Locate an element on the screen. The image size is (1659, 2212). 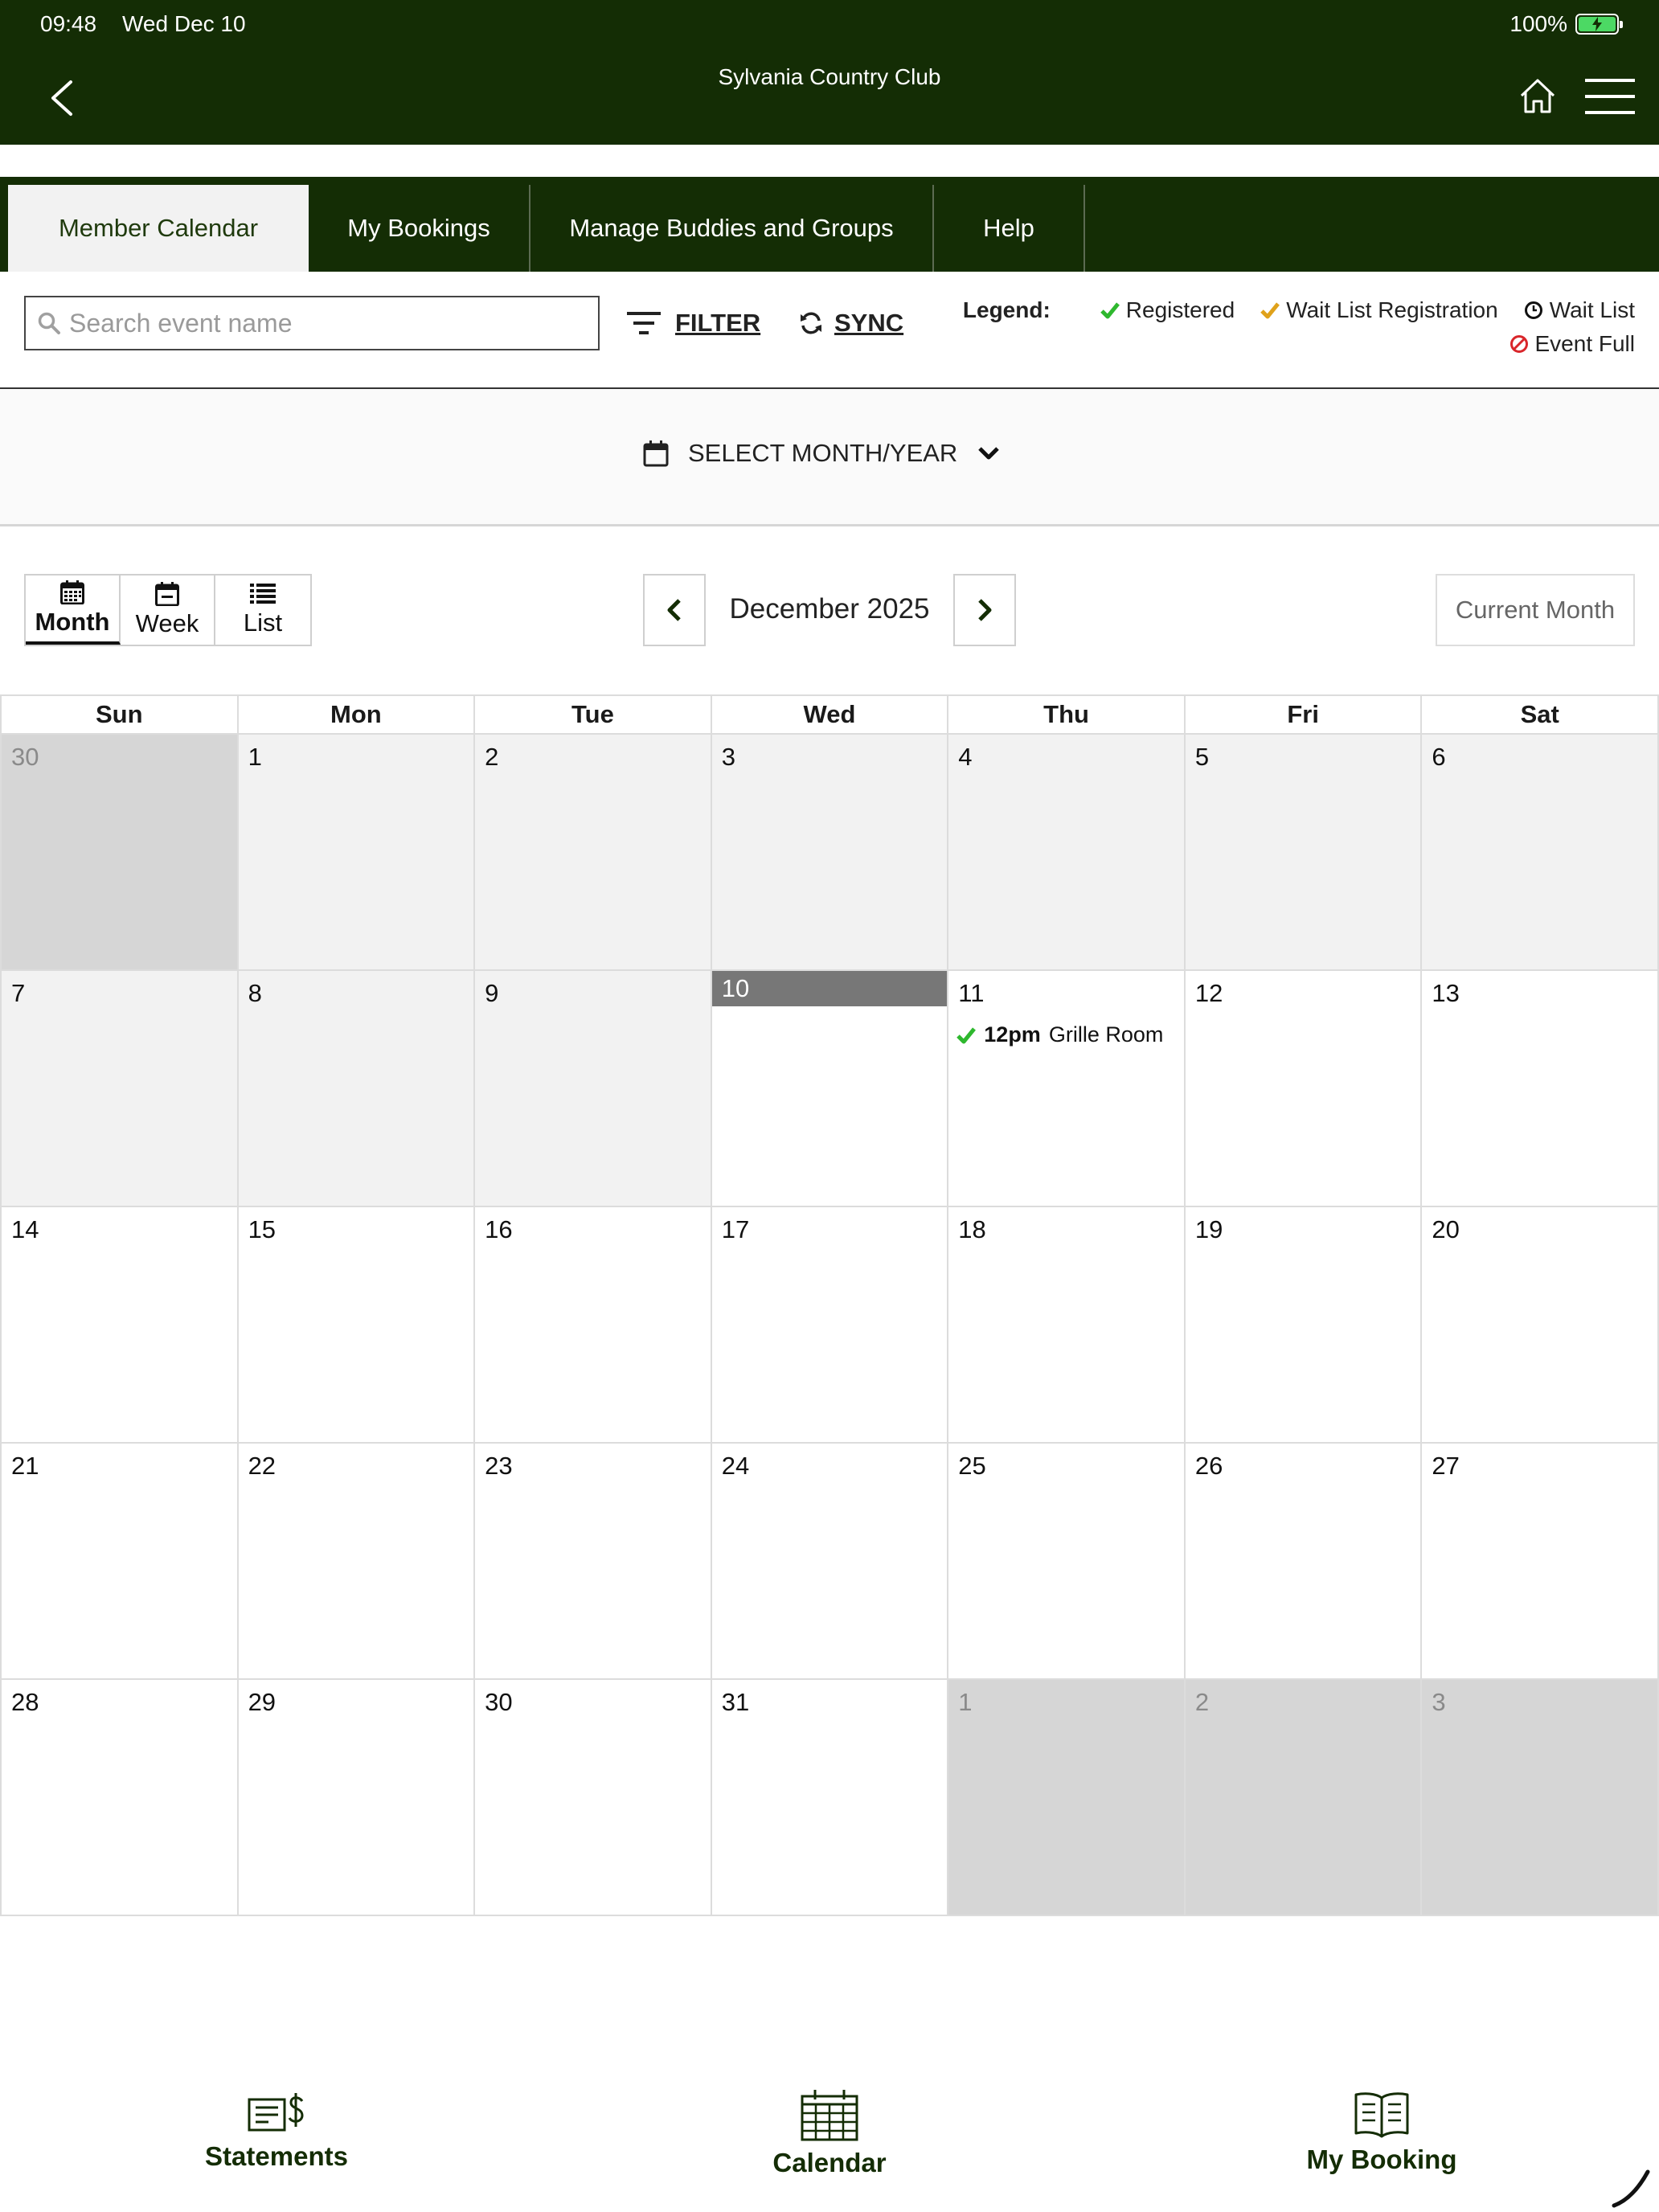
day-cell-wed: 31 is located at coordinates (830, 1798).